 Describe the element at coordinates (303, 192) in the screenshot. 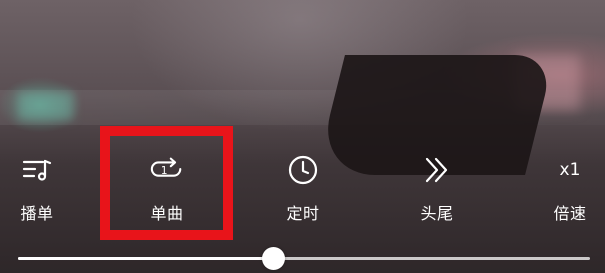

I see `timer-button: 定时` at that location.